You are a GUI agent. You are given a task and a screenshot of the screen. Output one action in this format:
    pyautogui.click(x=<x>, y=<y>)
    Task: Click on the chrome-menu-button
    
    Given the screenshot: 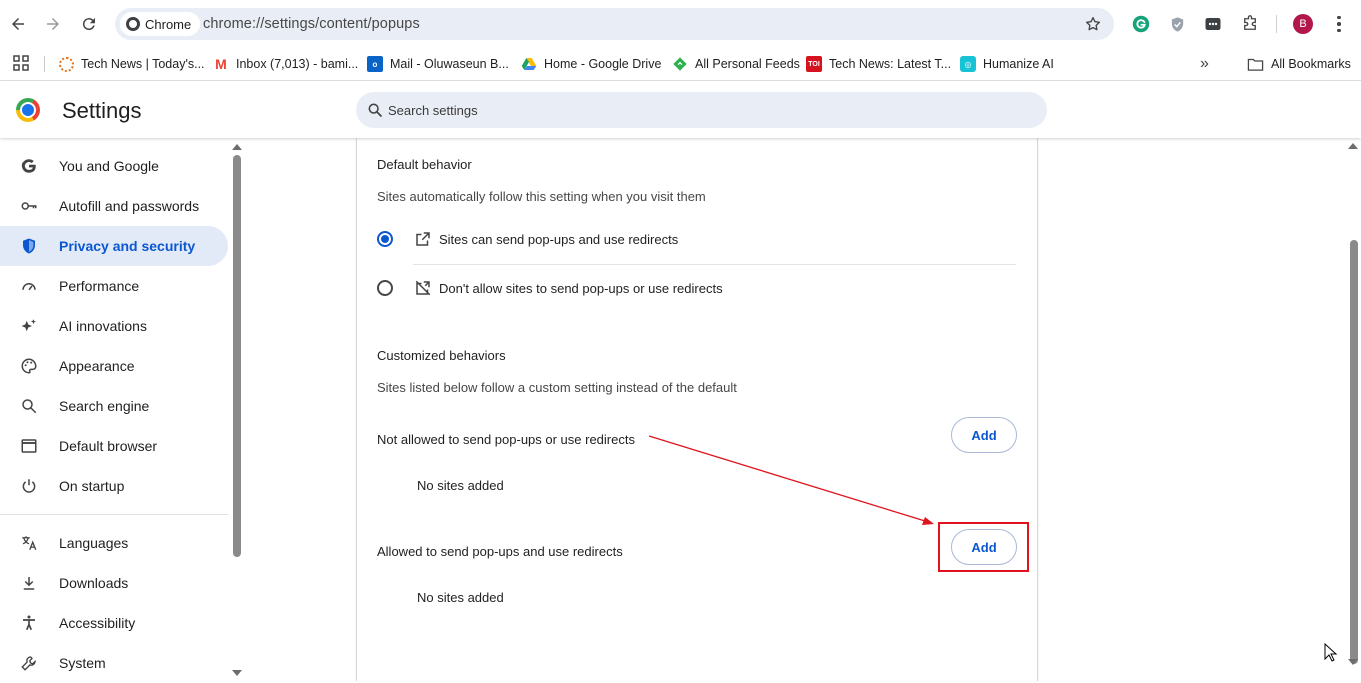 What is the action you would take?
    pyautogui.click(x=1339, y=24)
    